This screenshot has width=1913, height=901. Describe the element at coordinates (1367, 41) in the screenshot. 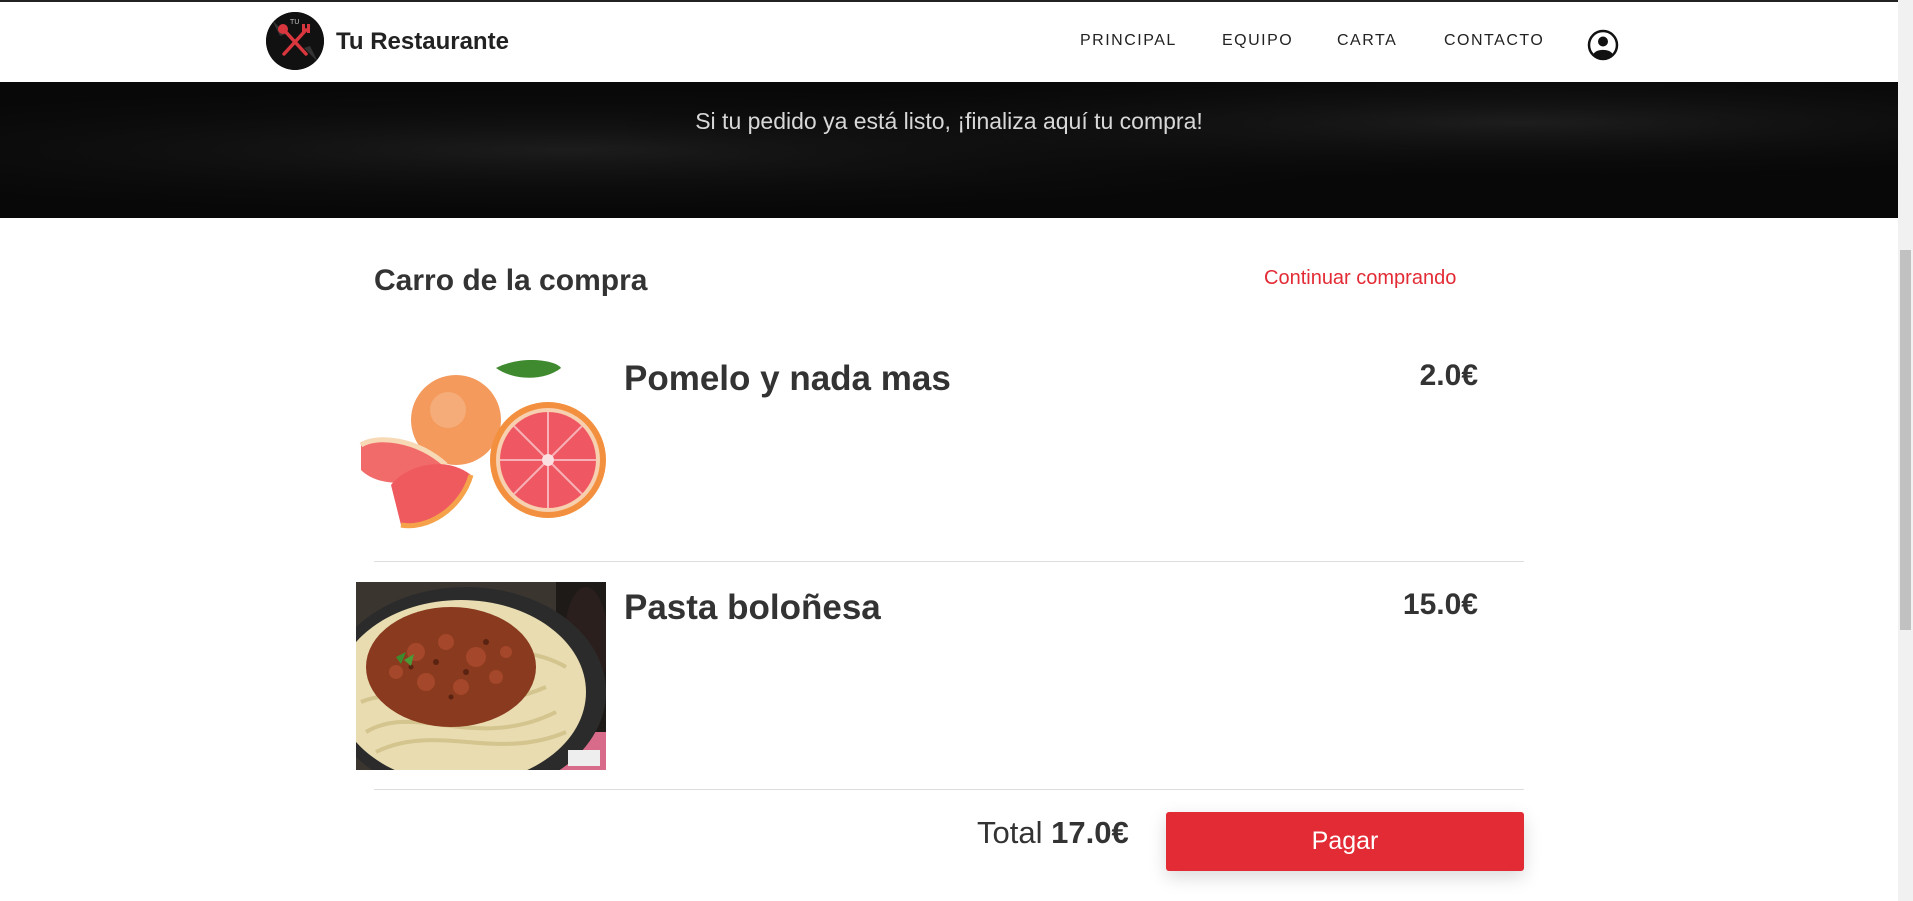

I see `nav-carta: CARTA` at that location.